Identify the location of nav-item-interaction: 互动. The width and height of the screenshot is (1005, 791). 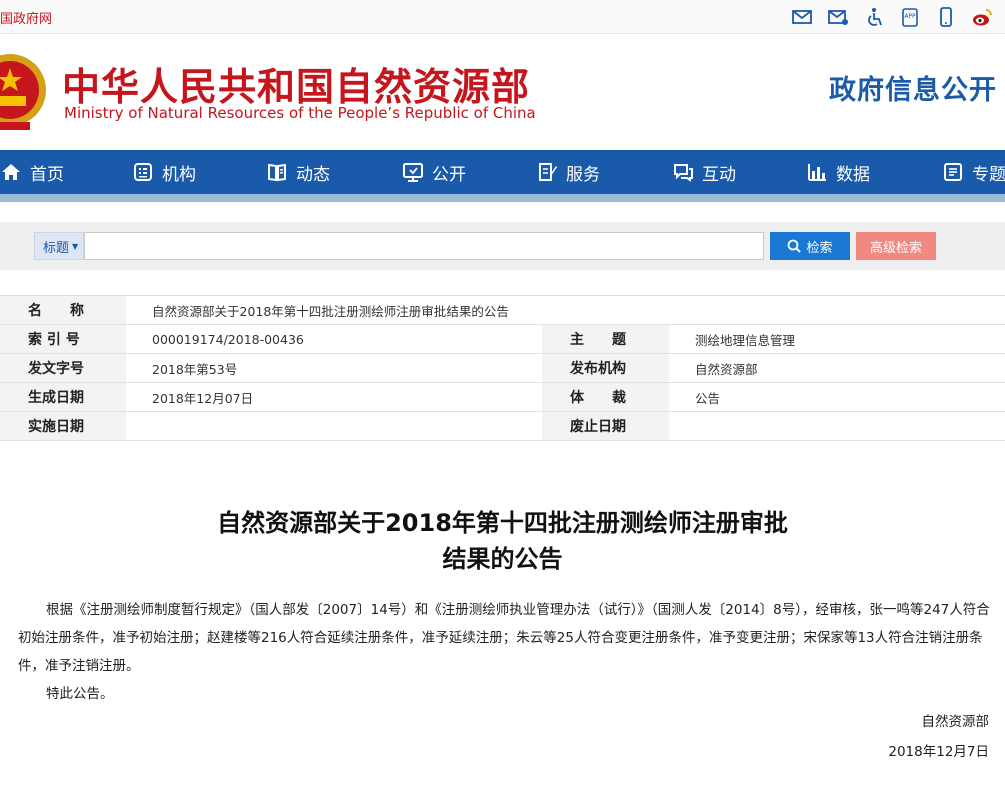
(704, 172).